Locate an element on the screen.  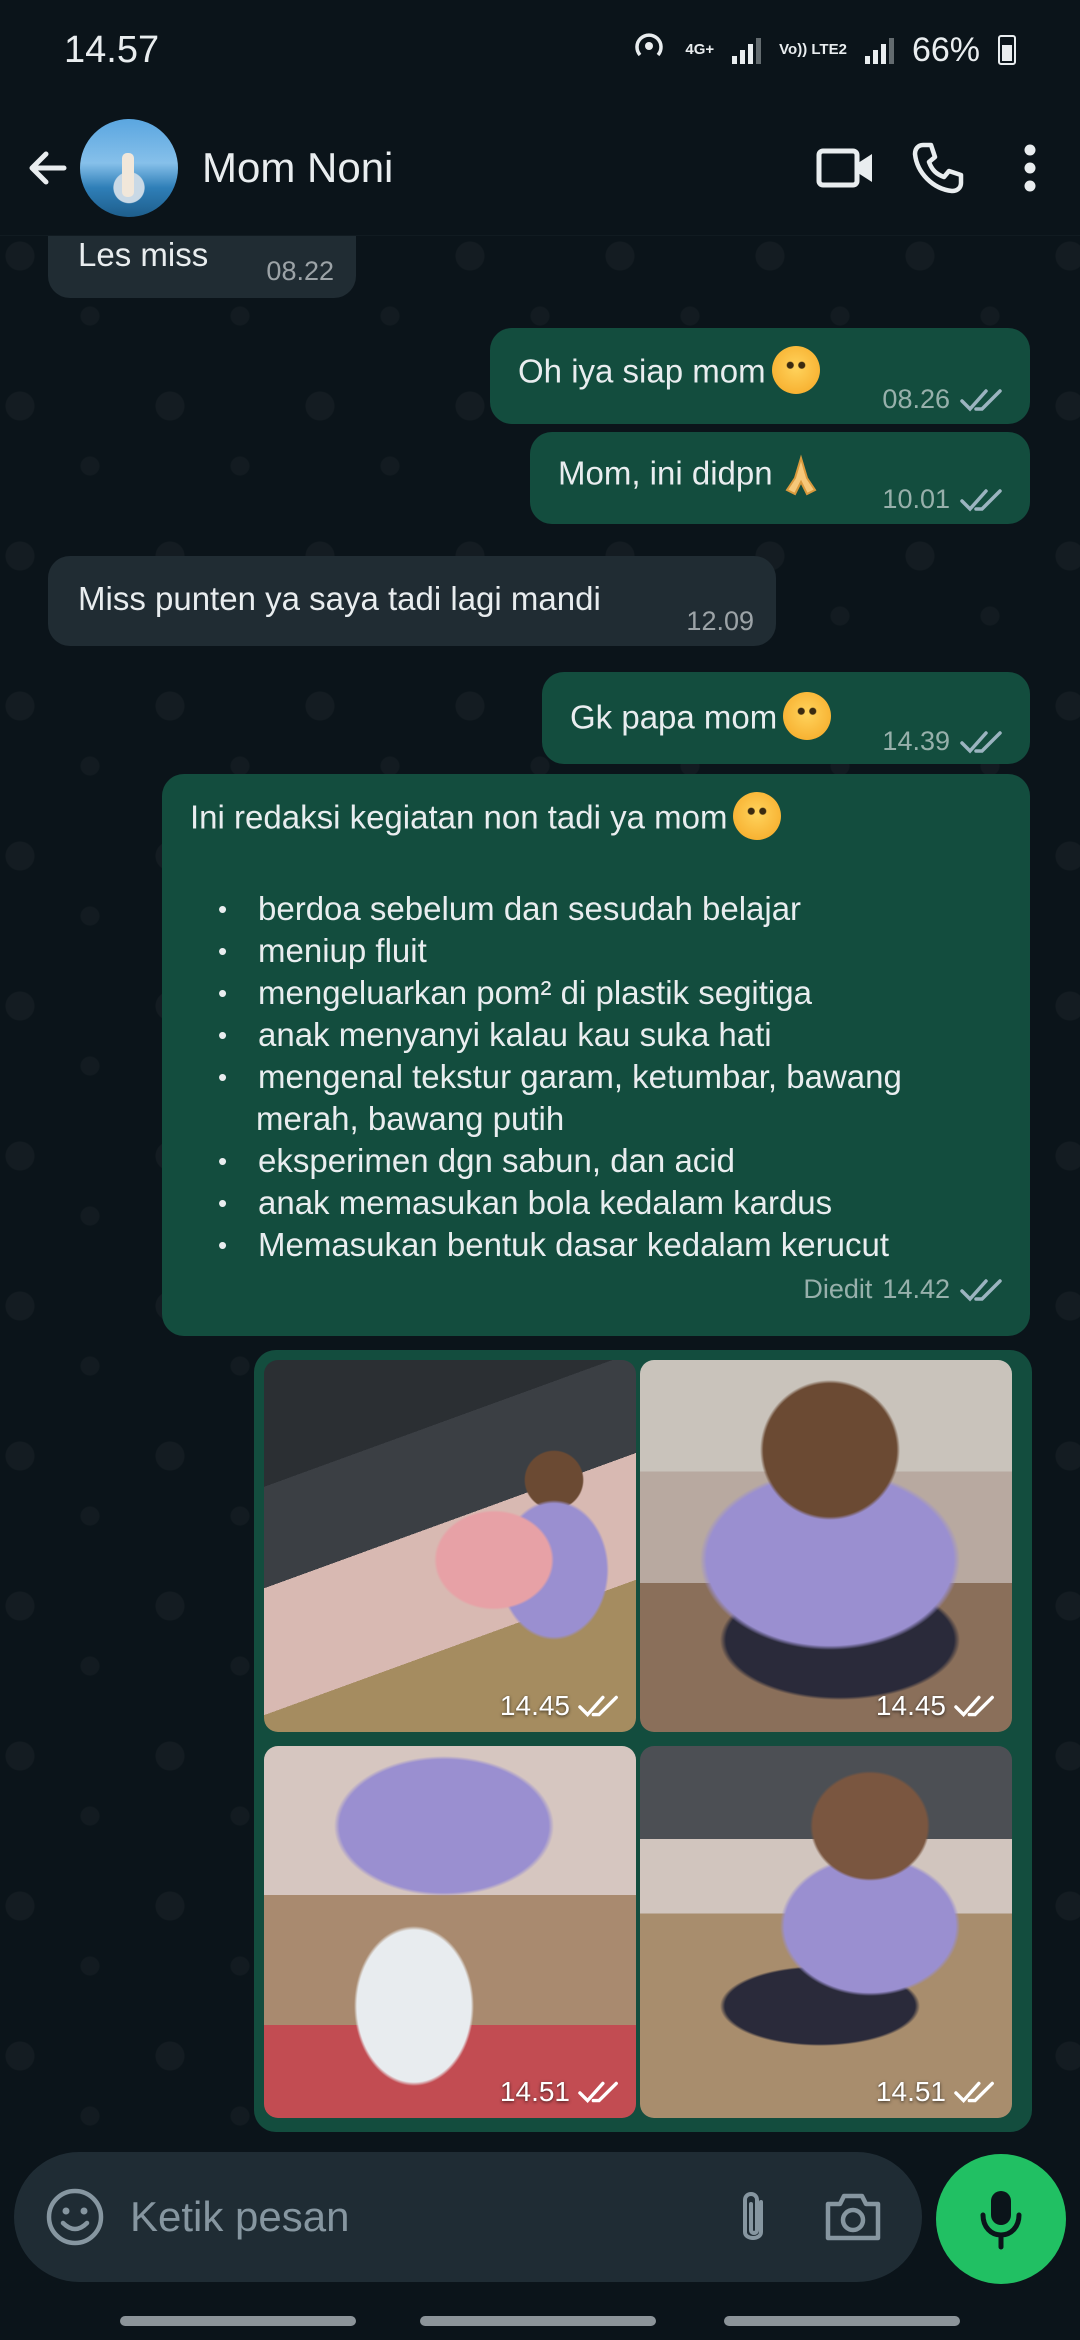
list-item: mengeluarkan pom² di plastik segitiga is located at coordinates (560, 993).